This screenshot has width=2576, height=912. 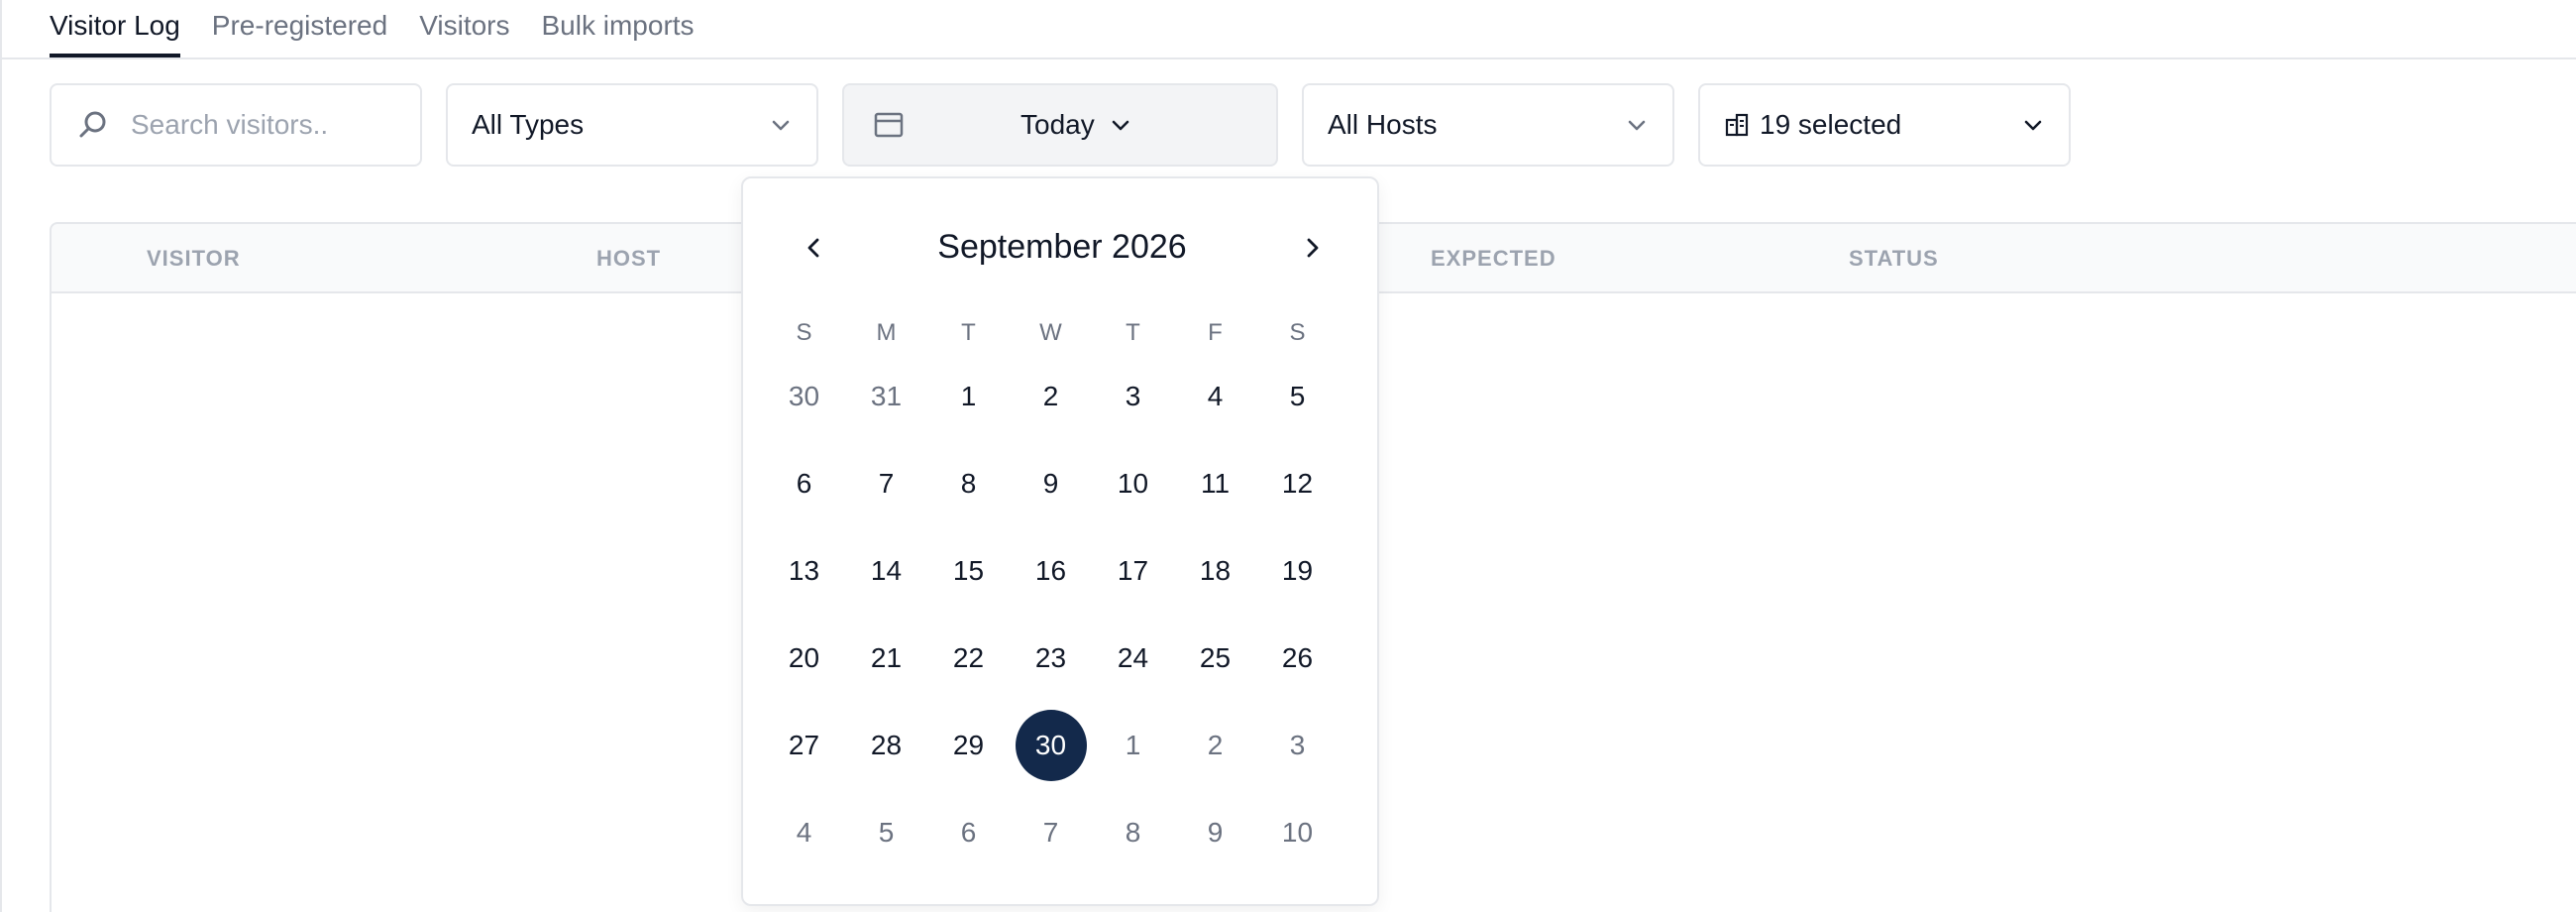 What do you see at coordinates (1884, 125) in the screenshot?
I see `sites-dropdown: 19 selected` at bounding box center [1884, 125].